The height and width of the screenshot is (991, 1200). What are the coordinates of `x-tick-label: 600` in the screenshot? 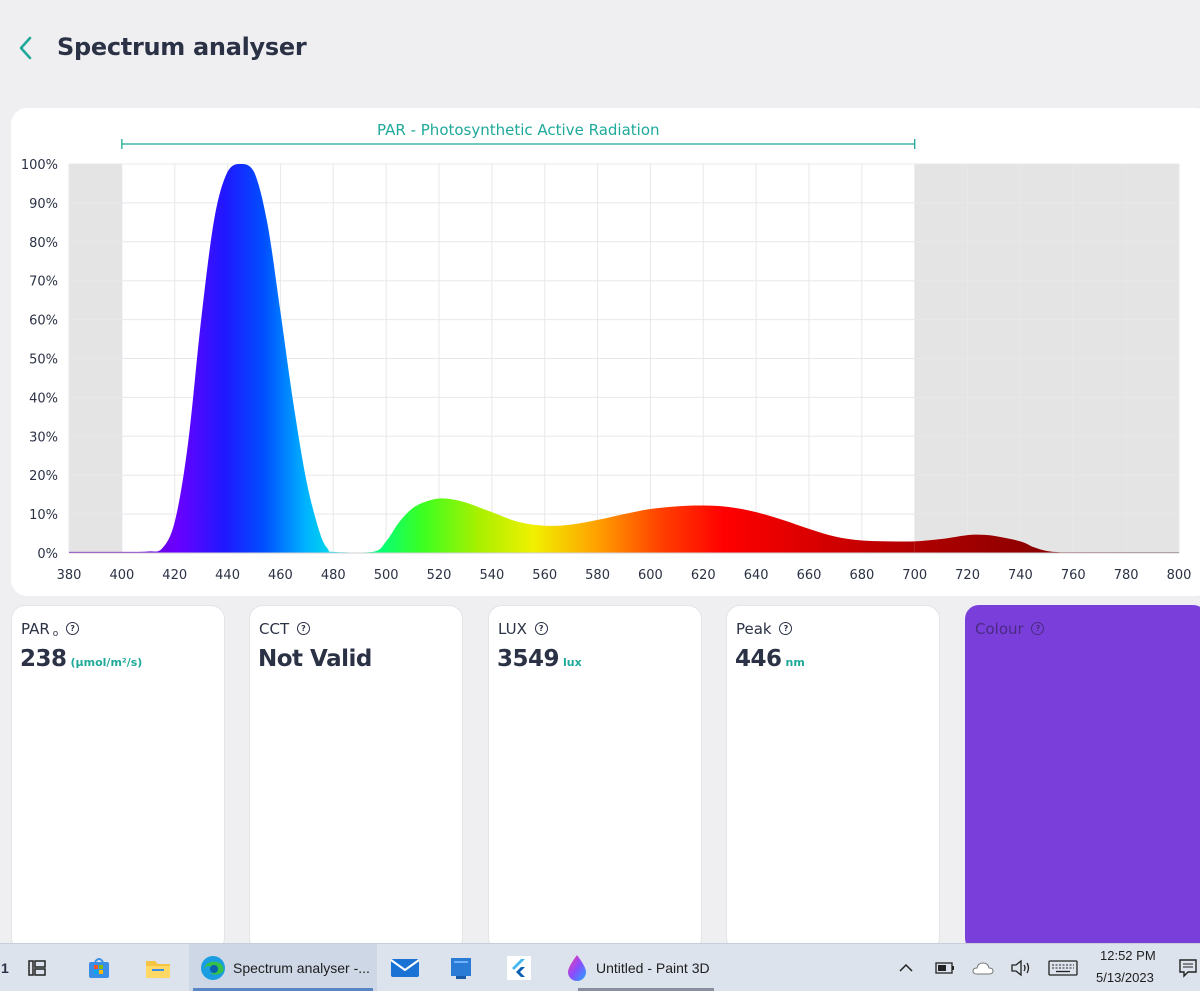 It's located at (650, 575).